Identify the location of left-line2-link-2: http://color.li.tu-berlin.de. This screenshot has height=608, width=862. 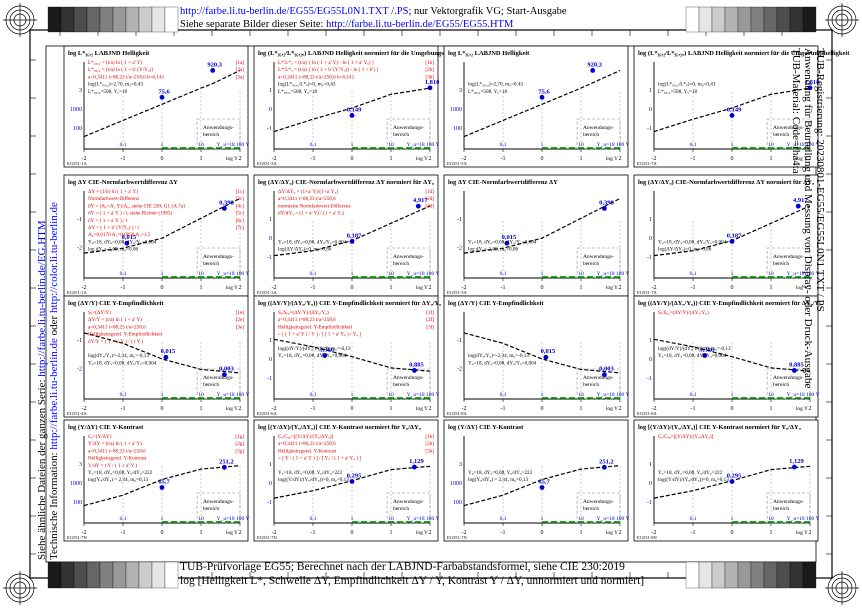
(54, 257).